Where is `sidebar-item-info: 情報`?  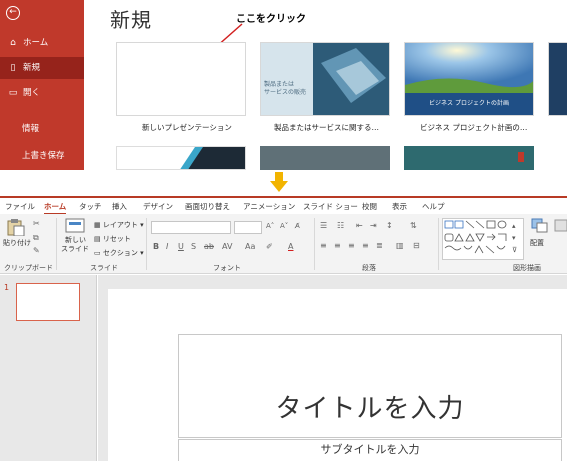 sidebar-item-info: 情報 is located at coordinates (42, 129).